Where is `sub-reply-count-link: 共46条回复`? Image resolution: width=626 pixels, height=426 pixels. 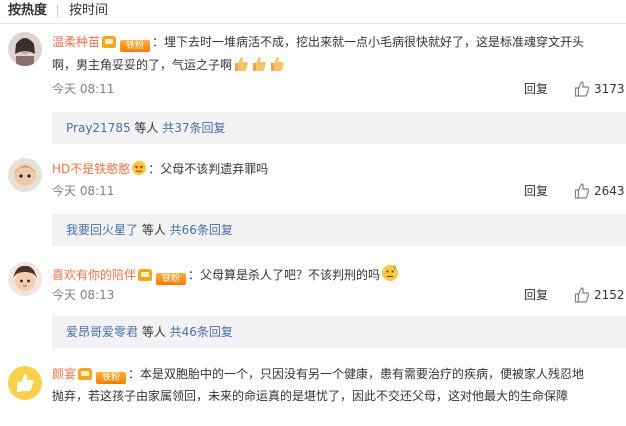
sub-reply-count-link: 共46条回复 is located at coordinates (201, 332).